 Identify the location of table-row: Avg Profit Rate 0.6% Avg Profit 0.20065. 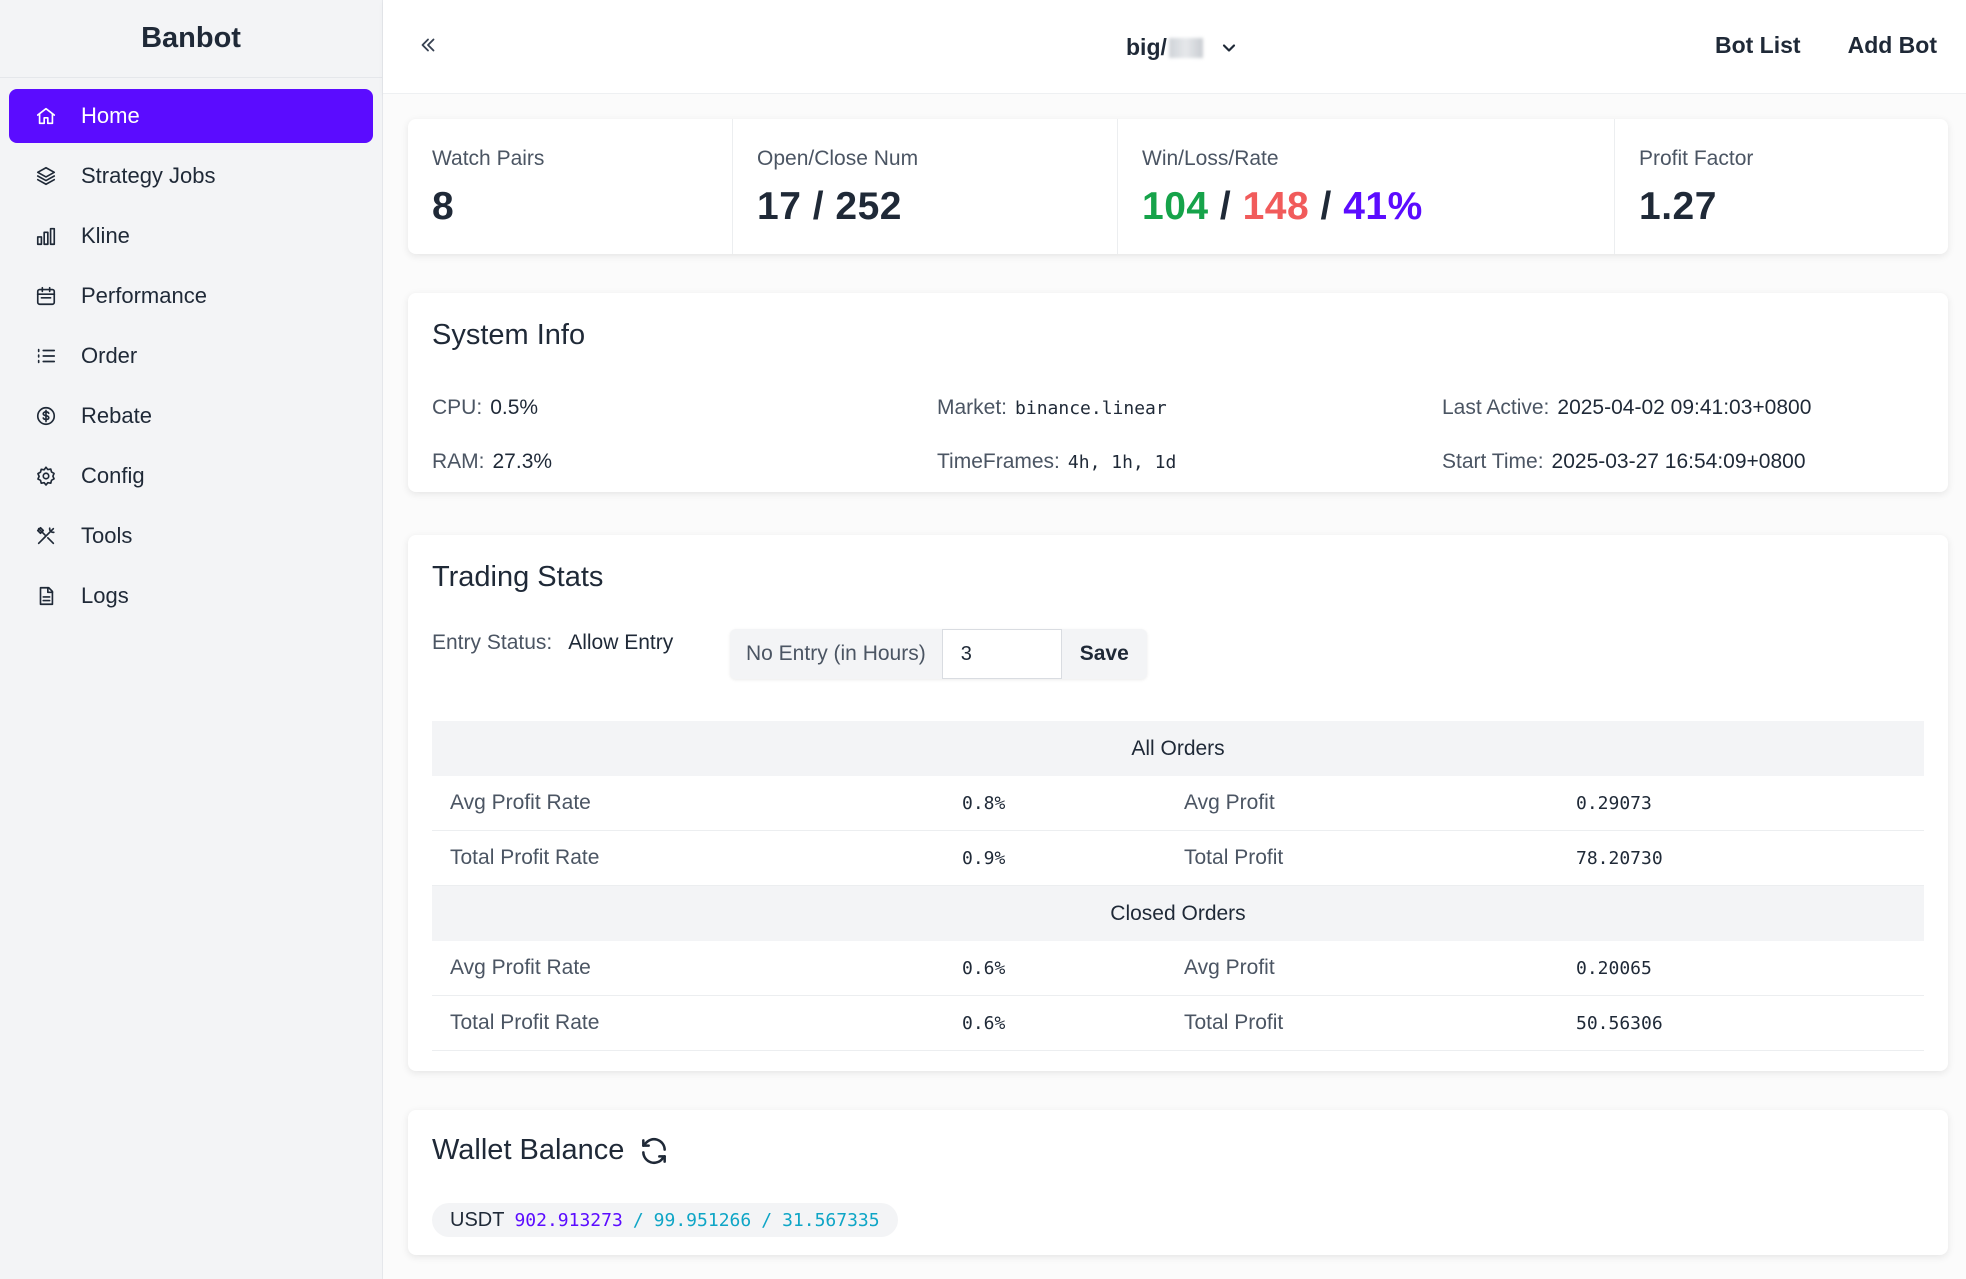
(1178, 968).